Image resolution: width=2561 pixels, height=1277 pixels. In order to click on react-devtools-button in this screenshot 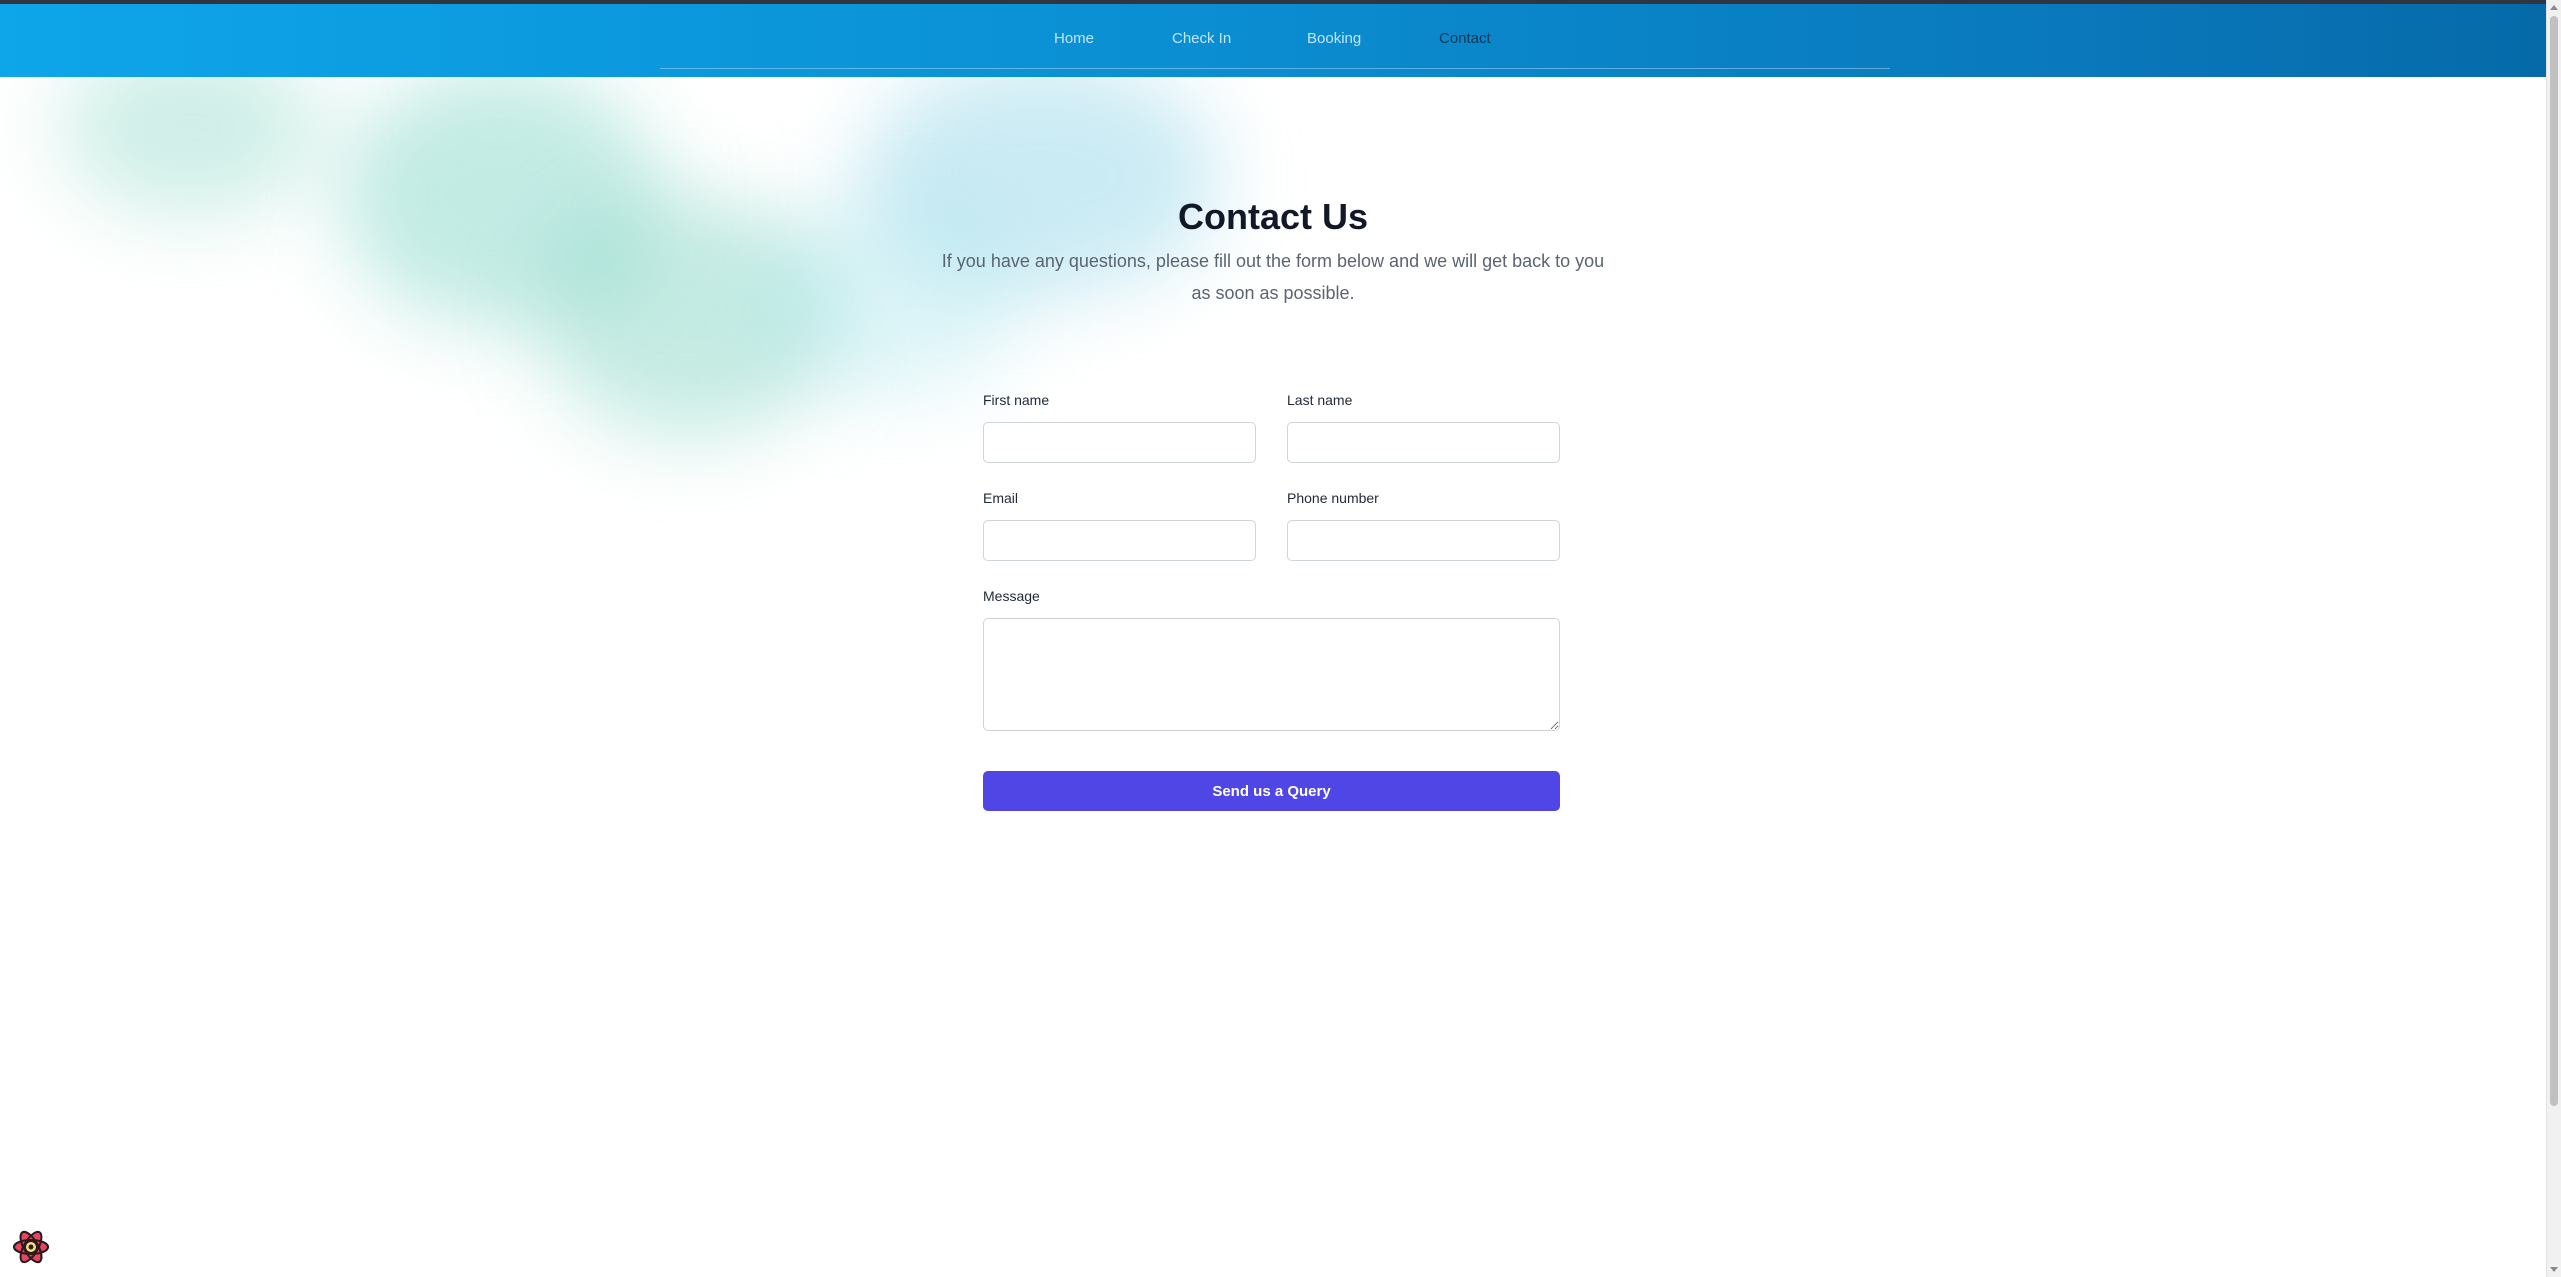, I will do `click(31, 1247)`.